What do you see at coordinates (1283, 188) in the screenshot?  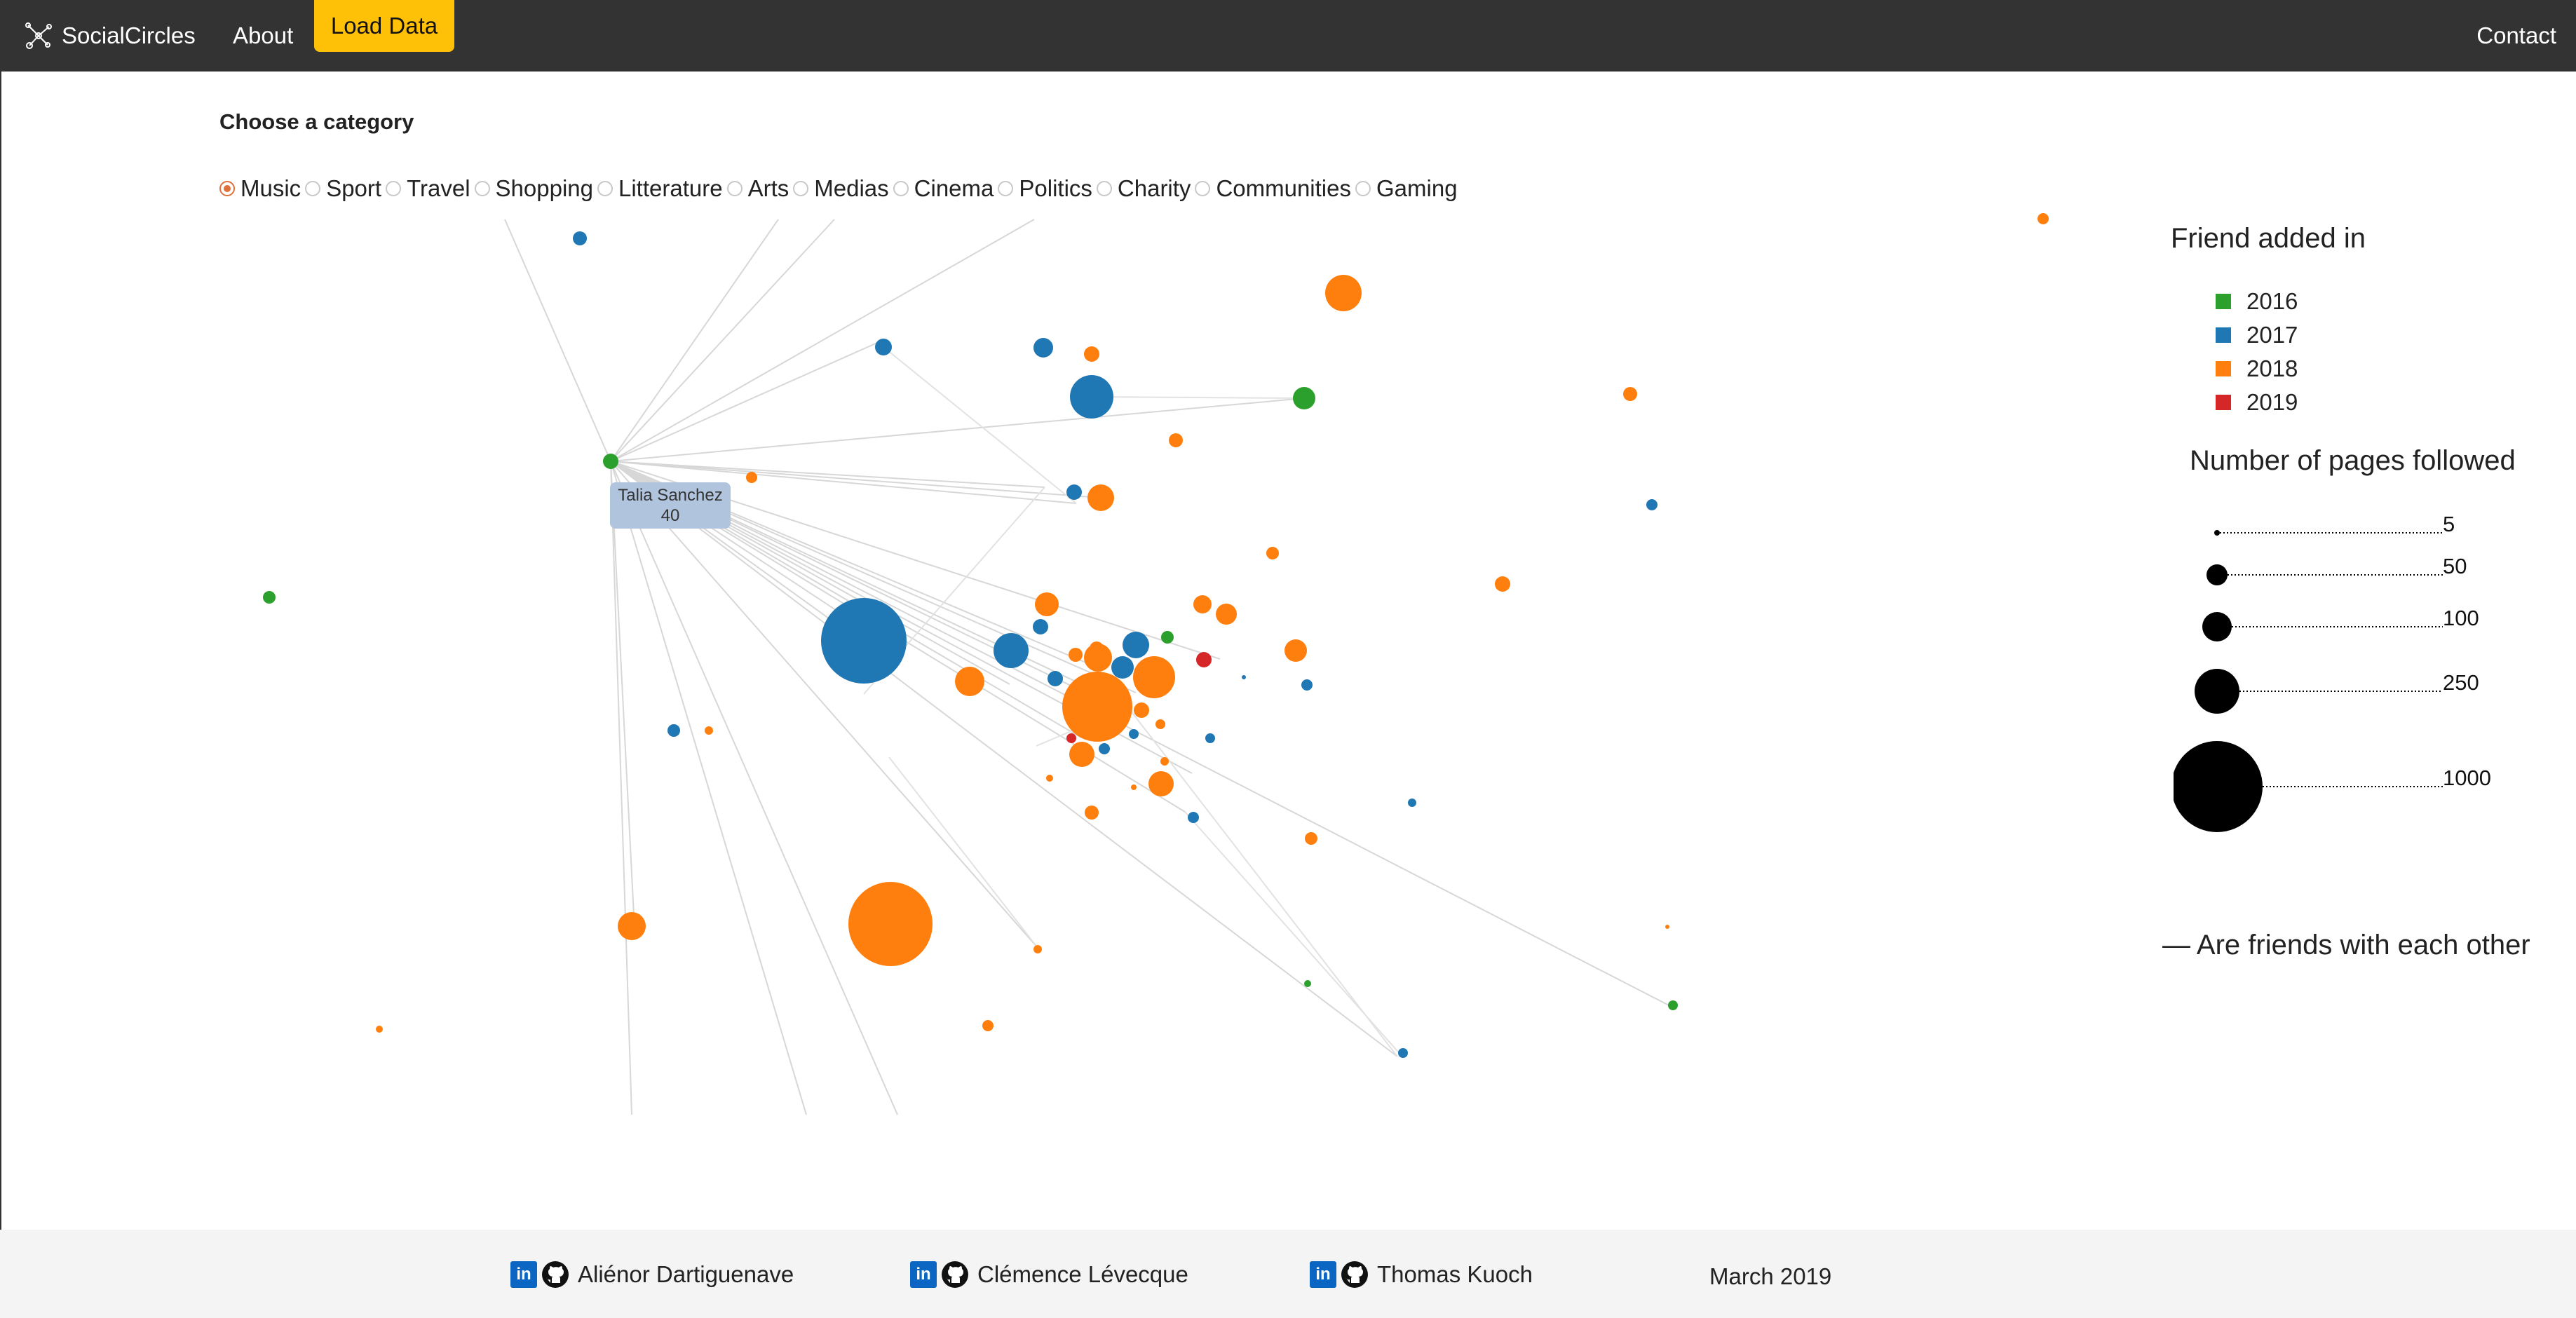 I see `radio-label: Communities` at bounding box center [1283, 188].